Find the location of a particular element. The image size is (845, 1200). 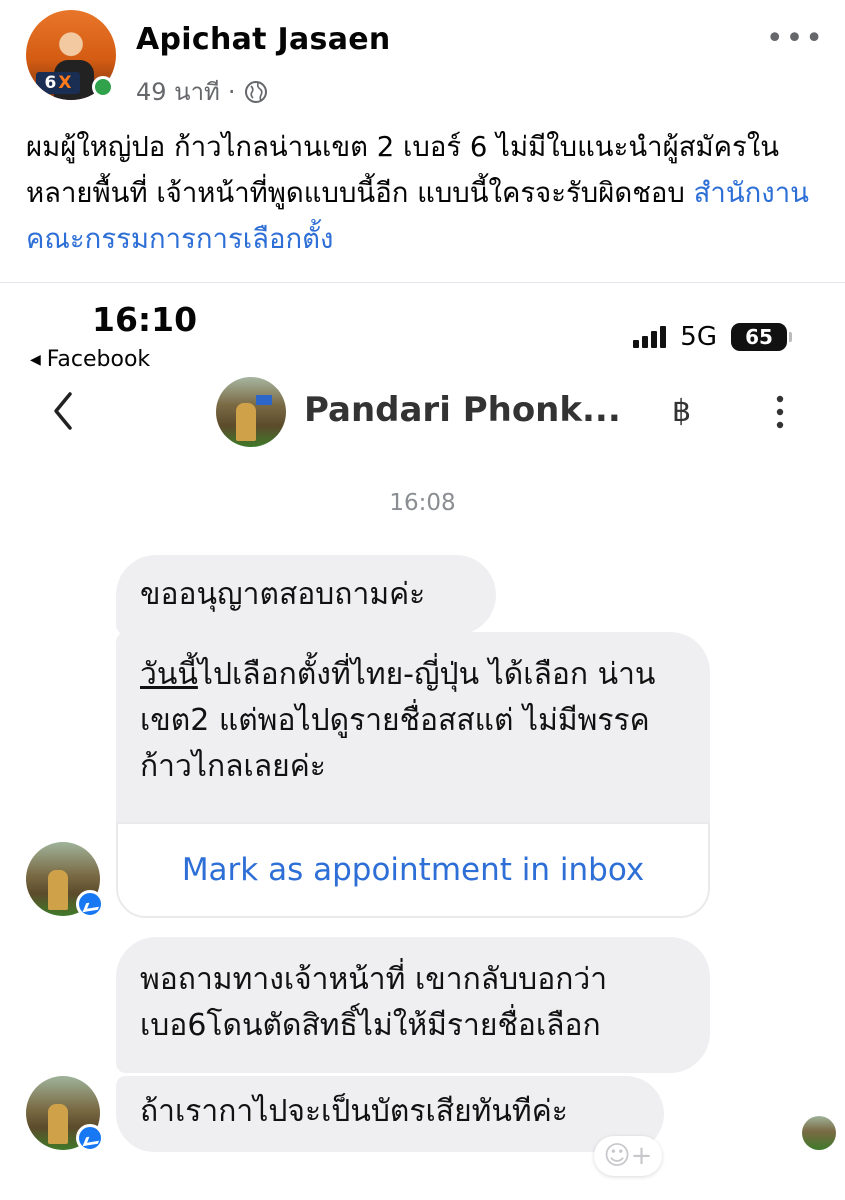

baht-payment-icon: ฿ is located at coordinates (681, 411).